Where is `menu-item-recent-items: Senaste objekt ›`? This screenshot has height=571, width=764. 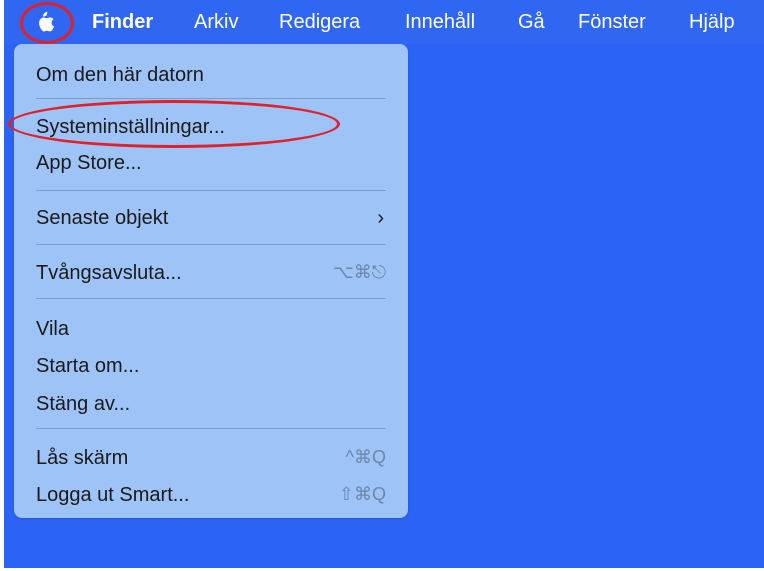 menu-item-recent-items: Senaste objekt › is located at coordinates (211, 218).